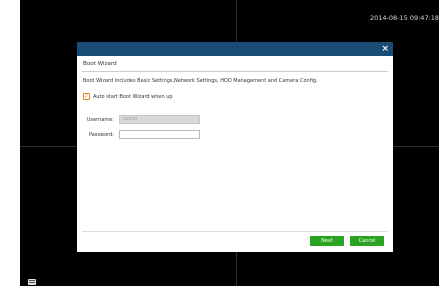 This screenshot has height=286, width=439. I want to click on password-row: Password:, so click(140, 134).